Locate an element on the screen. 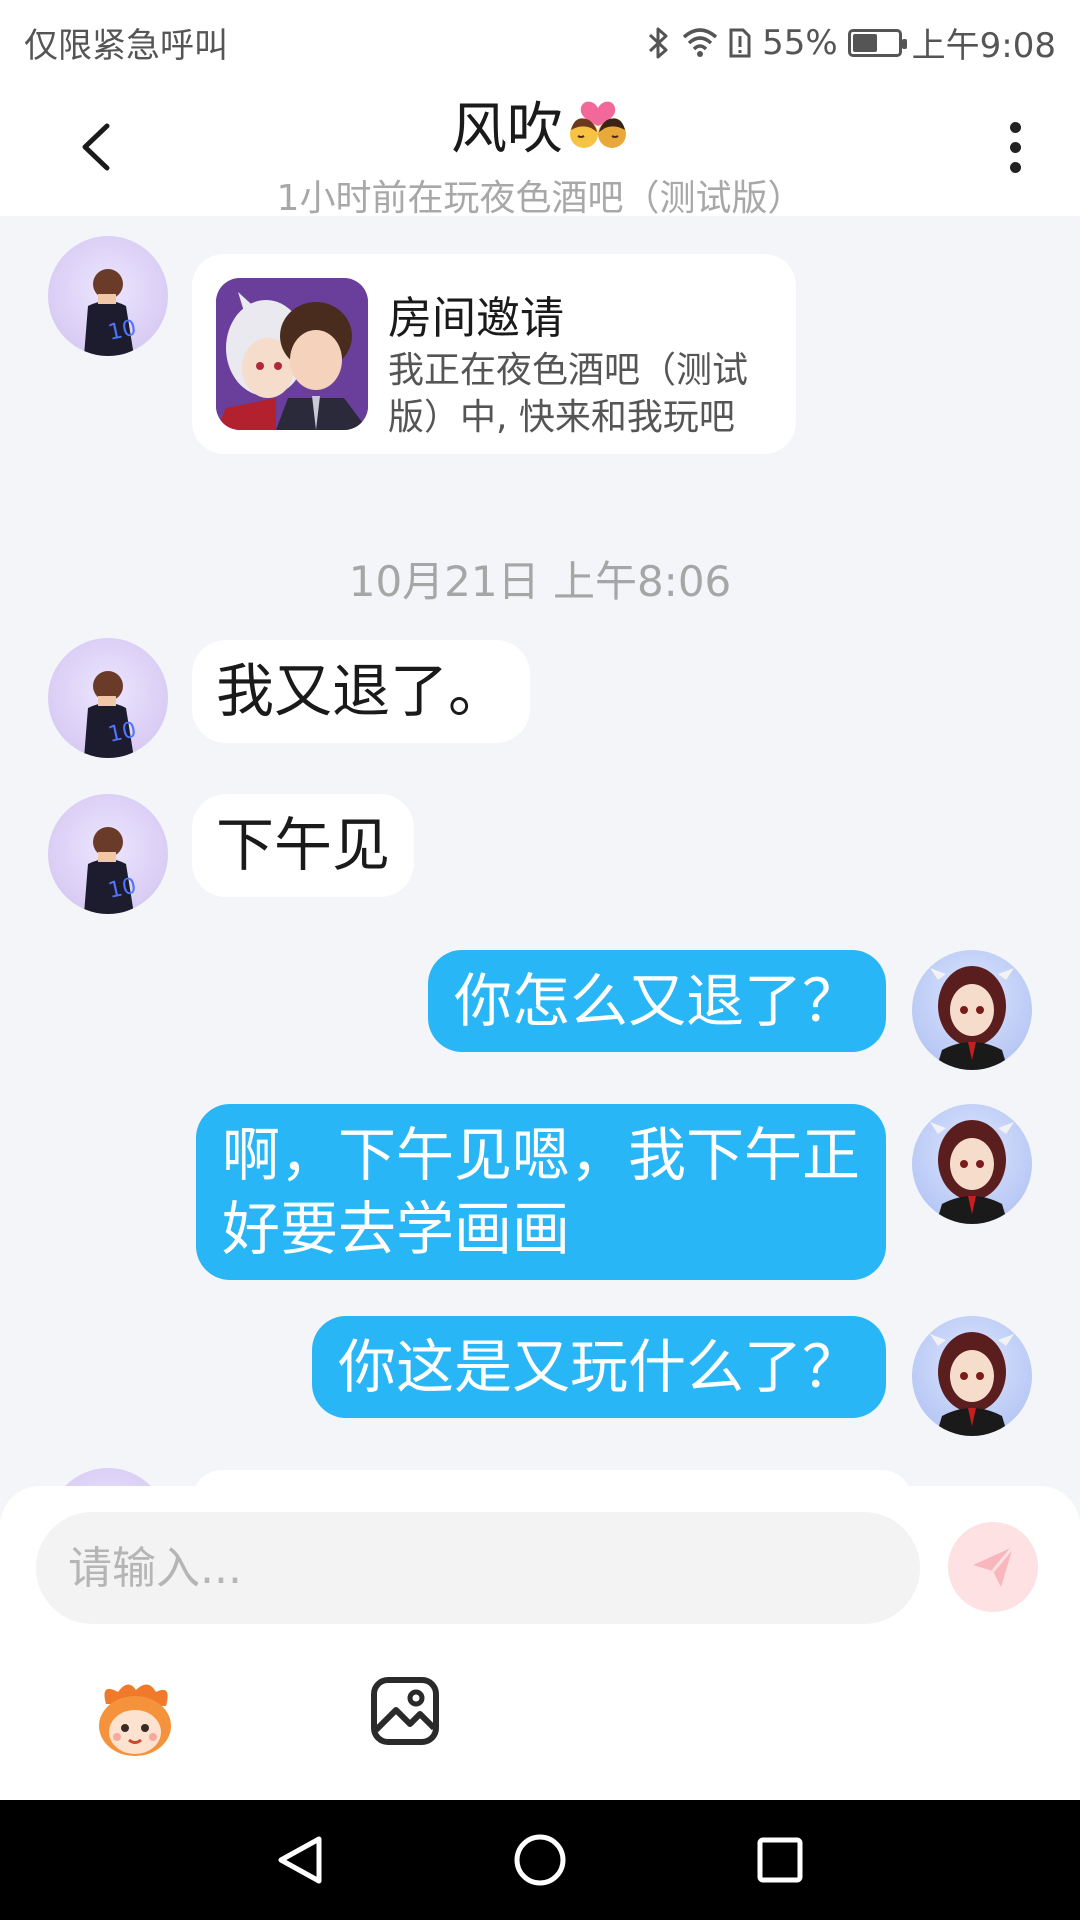  message-bubble-incoming: 下午见 is located at coordinates (303, 846).